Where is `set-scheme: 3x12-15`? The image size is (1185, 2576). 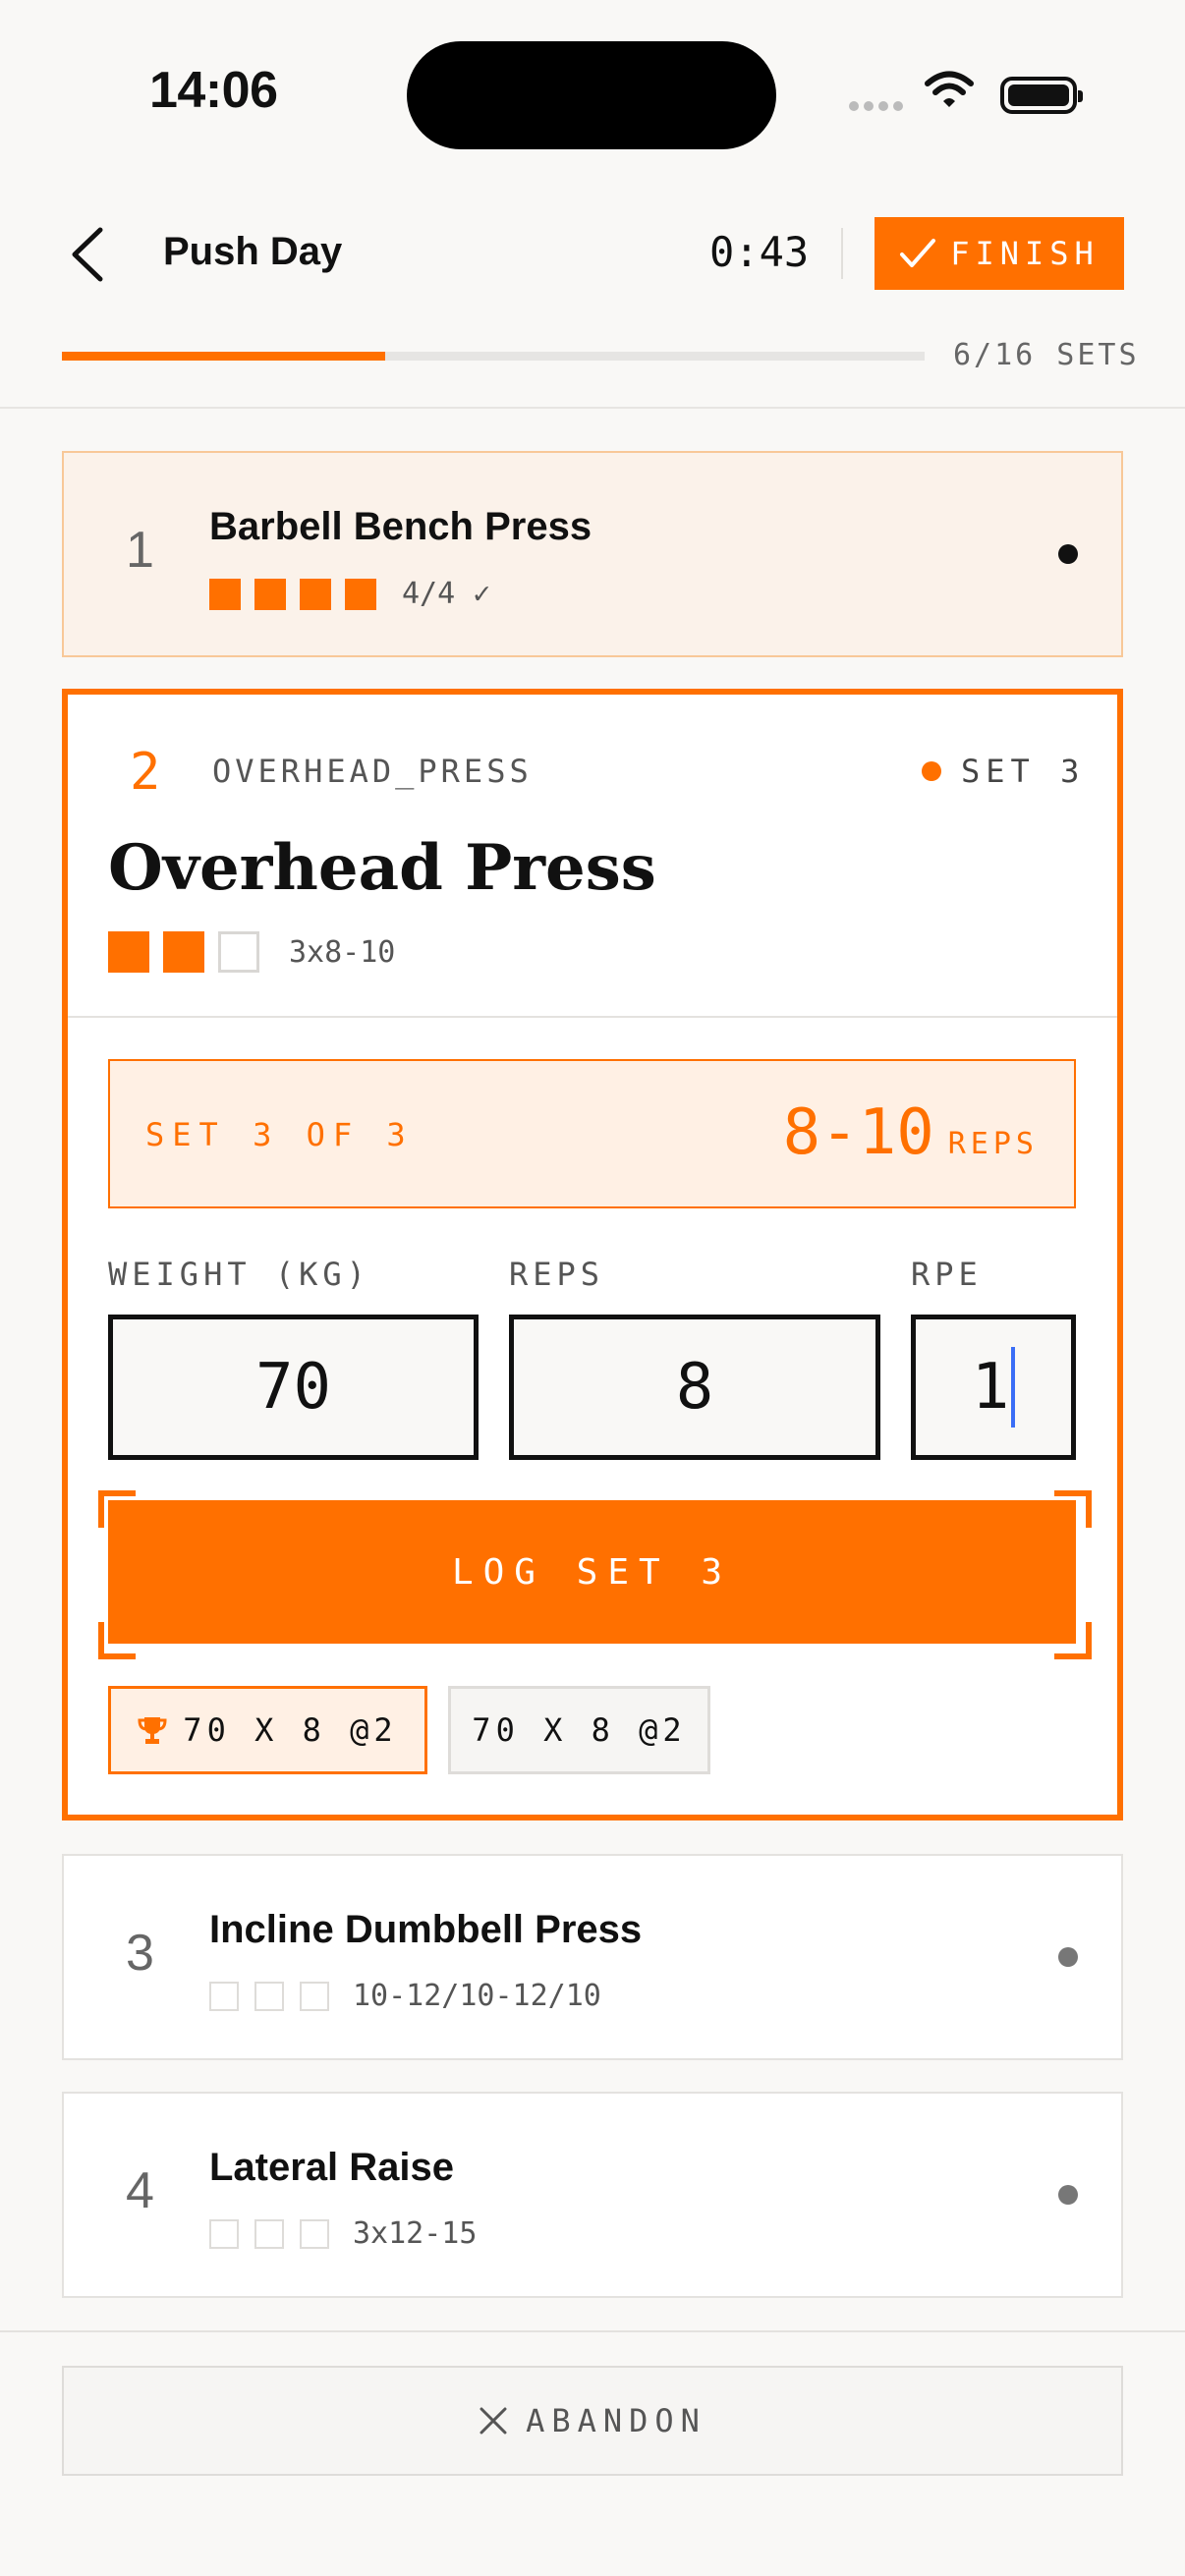 set-scheme: 3x12-15 is located at coordinates (416, 2233).